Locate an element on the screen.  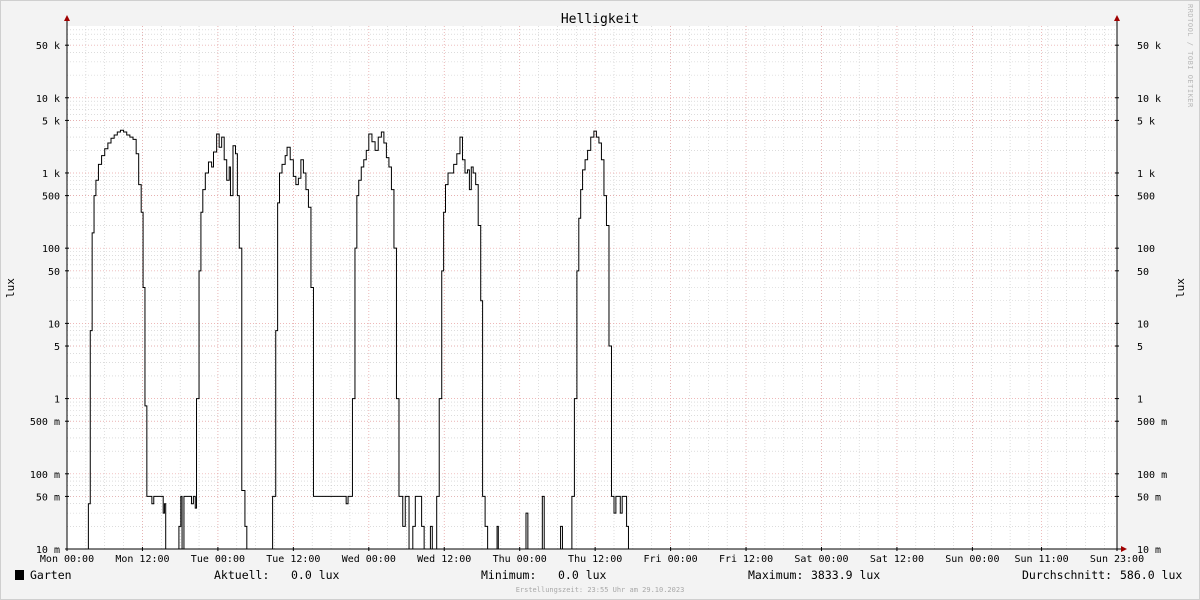
y-tick-label-left: 1 is located at coordinates (57, 400).